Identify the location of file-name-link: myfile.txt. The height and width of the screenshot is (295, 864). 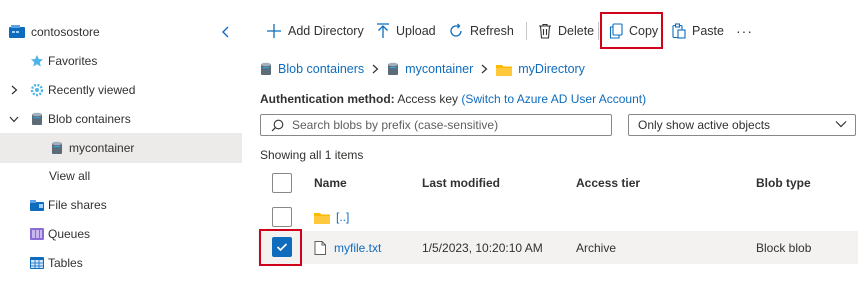
(357, 248).